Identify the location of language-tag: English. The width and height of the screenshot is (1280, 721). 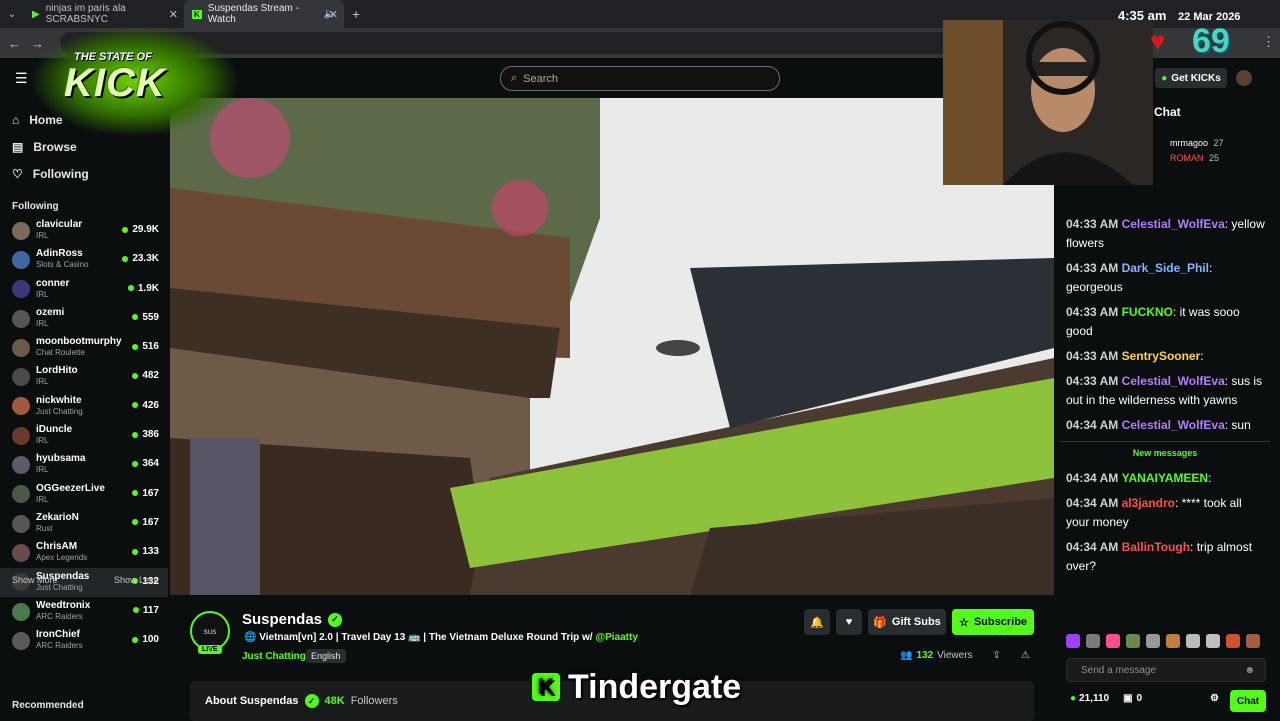
(326, 656).